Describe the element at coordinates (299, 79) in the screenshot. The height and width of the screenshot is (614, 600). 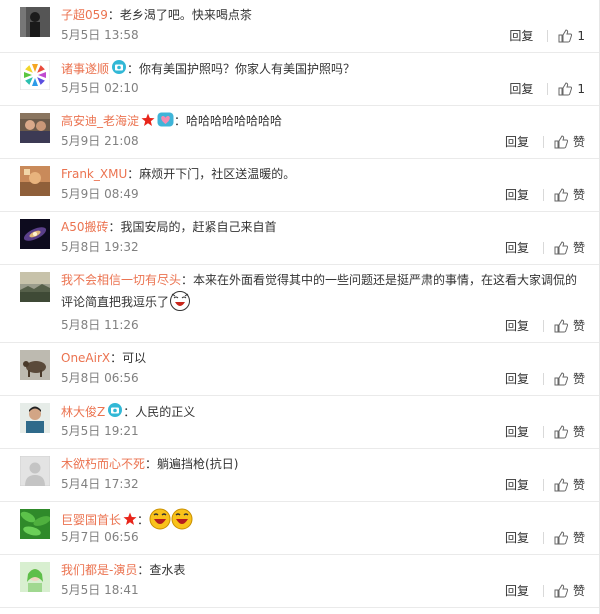
I see `comment-item: 诸事遂顺 ：你有美国护照吗？你家人有美国护照吗？ 5月5日 02:10 回复 1` at that location.